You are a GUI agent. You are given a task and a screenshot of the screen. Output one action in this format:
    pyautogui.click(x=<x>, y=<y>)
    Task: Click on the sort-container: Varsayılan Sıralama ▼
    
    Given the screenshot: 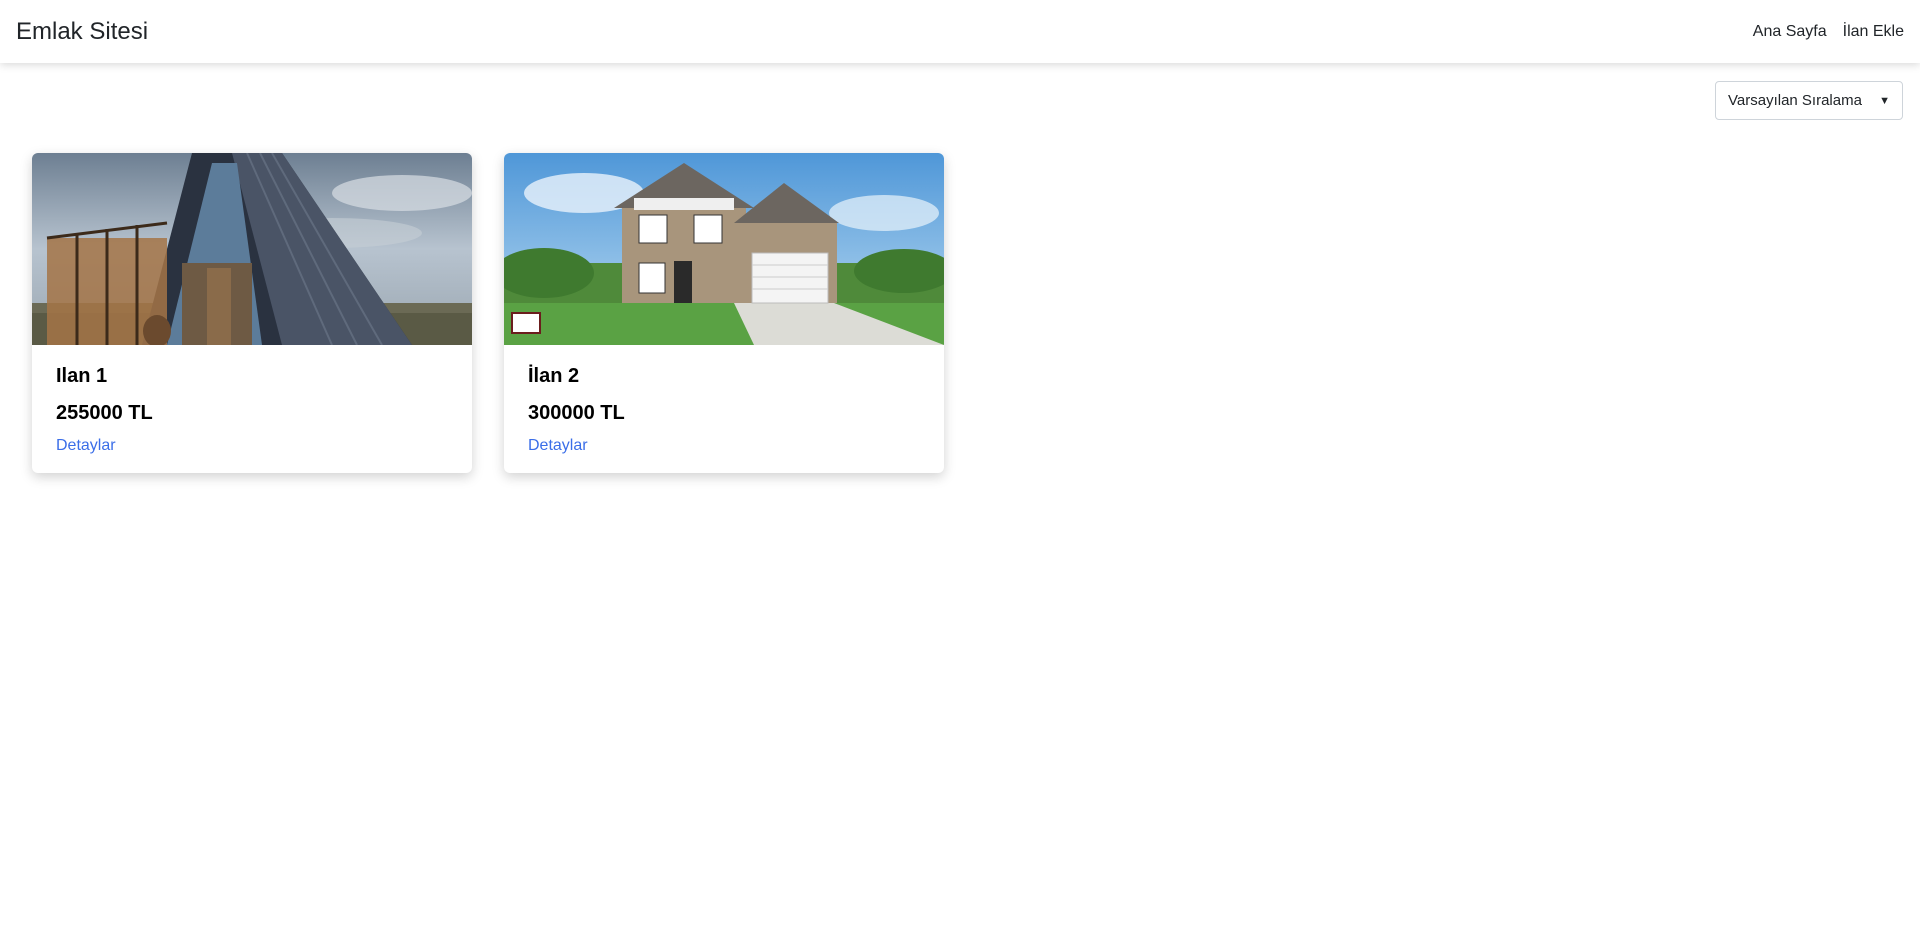 What is the action you would take?
    pyautogui.click(x=1809, y=100)
    